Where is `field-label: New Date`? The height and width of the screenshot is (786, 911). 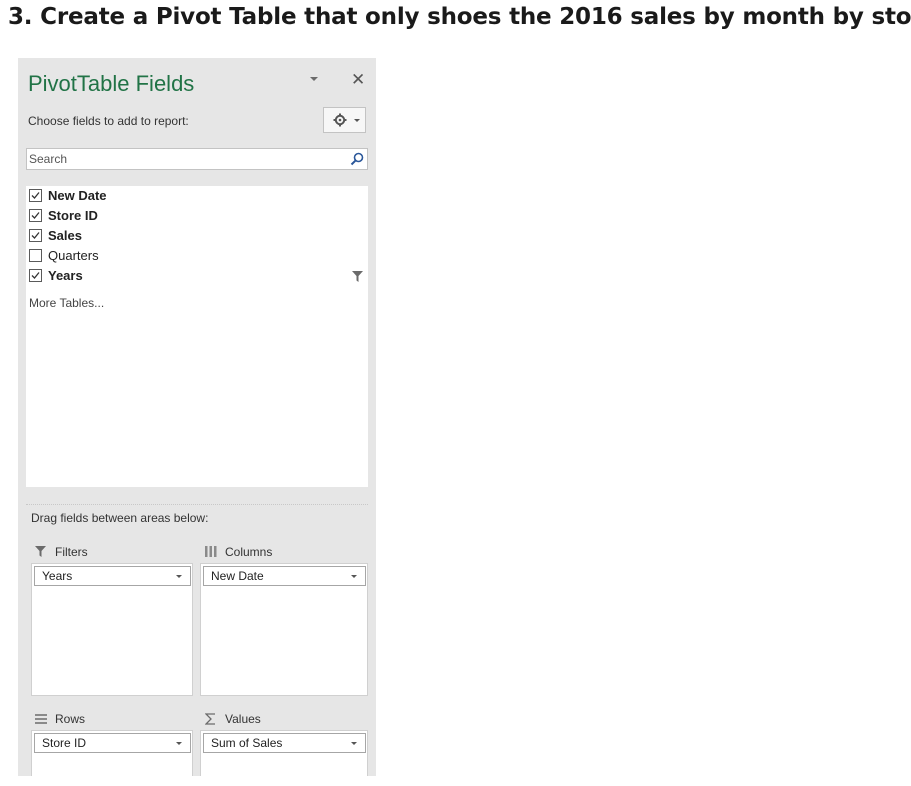 field-label: New Date is located at coordinates (77, 195).